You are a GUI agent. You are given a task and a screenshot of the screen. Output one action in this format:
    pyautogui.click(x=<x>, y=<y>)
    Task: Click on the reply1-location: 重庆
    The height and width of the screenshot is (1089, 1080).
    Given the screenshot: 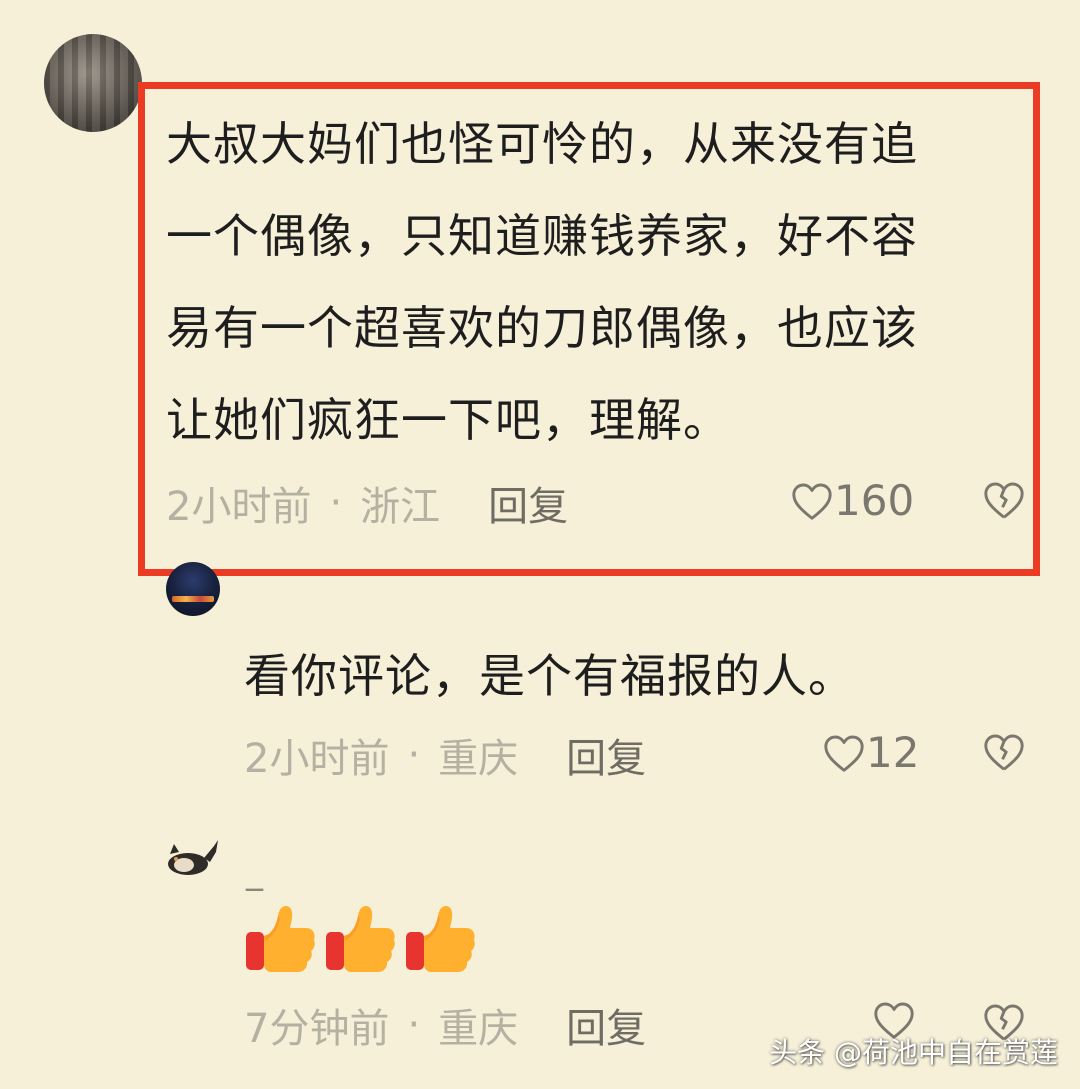 What is the action you would take?
    pyautogui.click(x=478, y=759)
    